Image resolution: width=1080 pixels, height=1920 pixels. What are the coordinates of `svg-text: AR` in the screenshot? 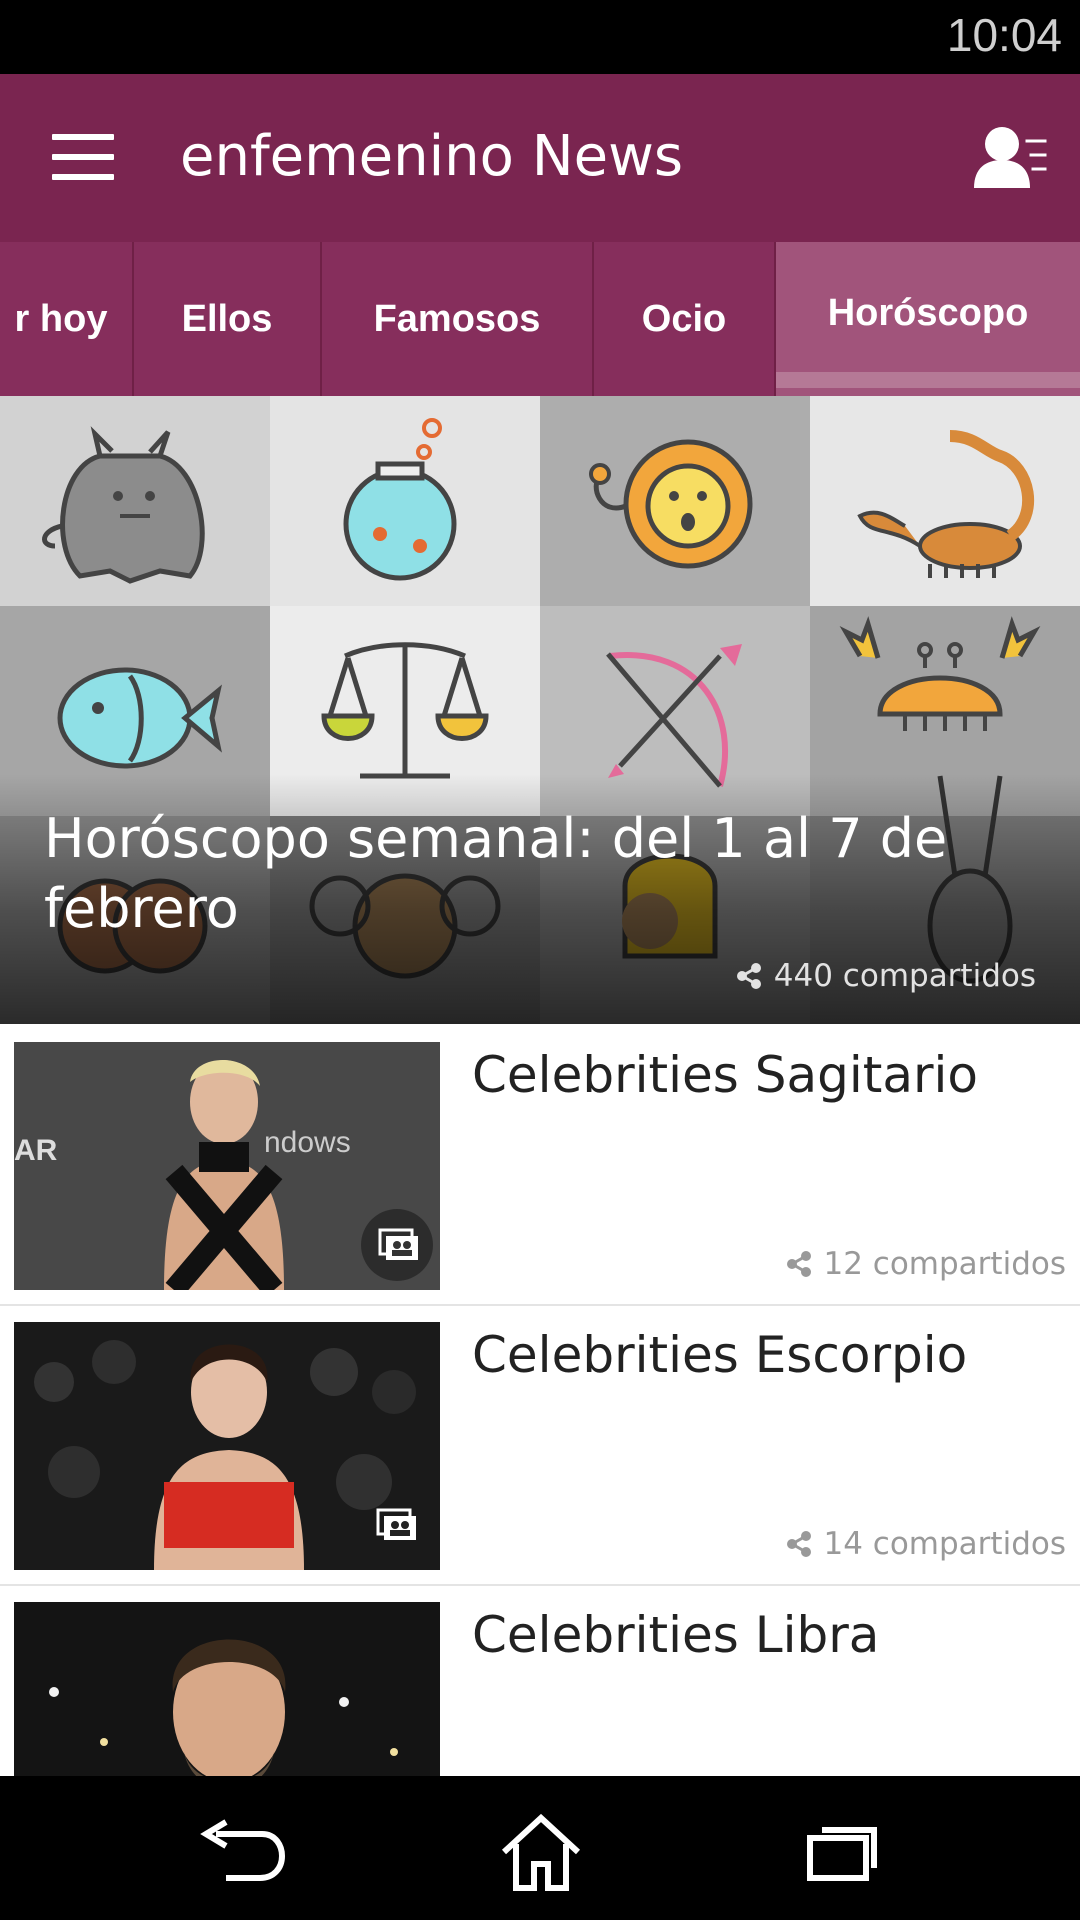 It's located at (36, 1150).